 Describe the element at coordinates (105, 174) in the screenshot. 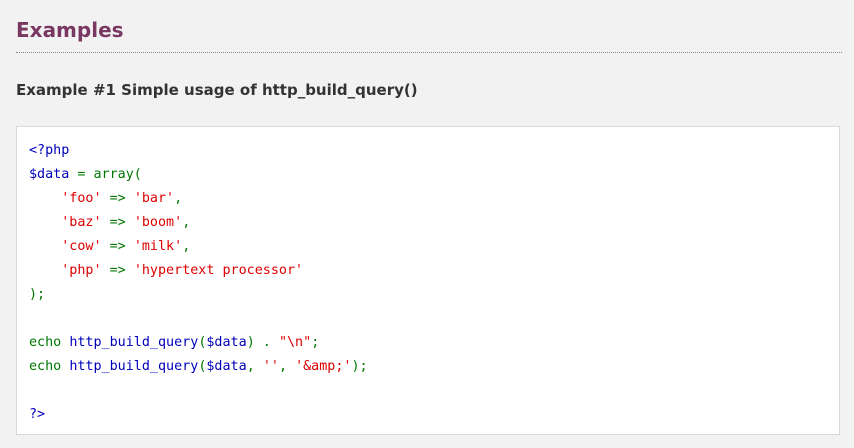

I see `code-token: = array(` at that location.